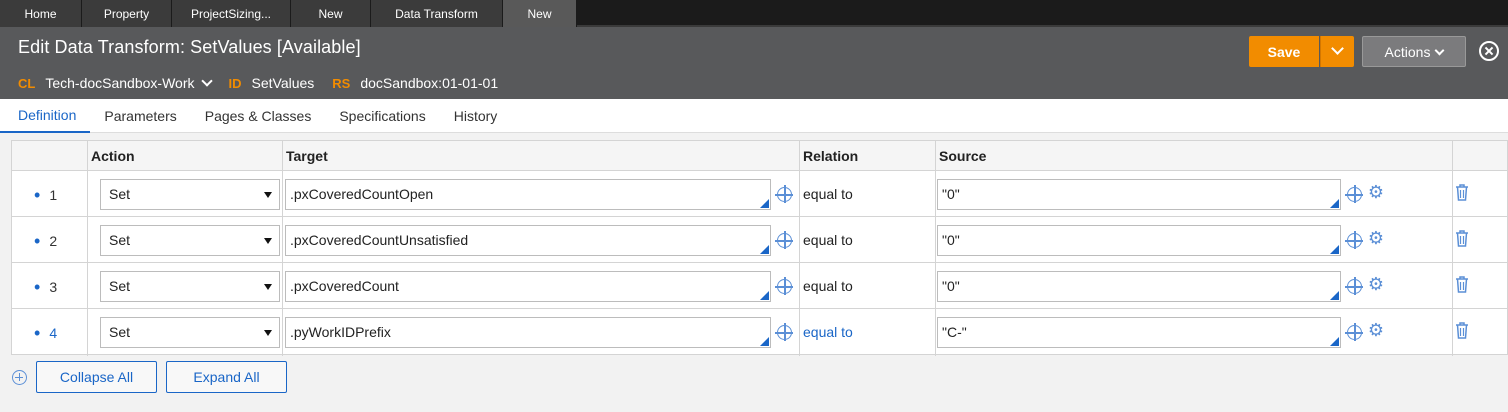  I want to click on class-selector: Tech-docSandbox-Work, so click(129, 83).